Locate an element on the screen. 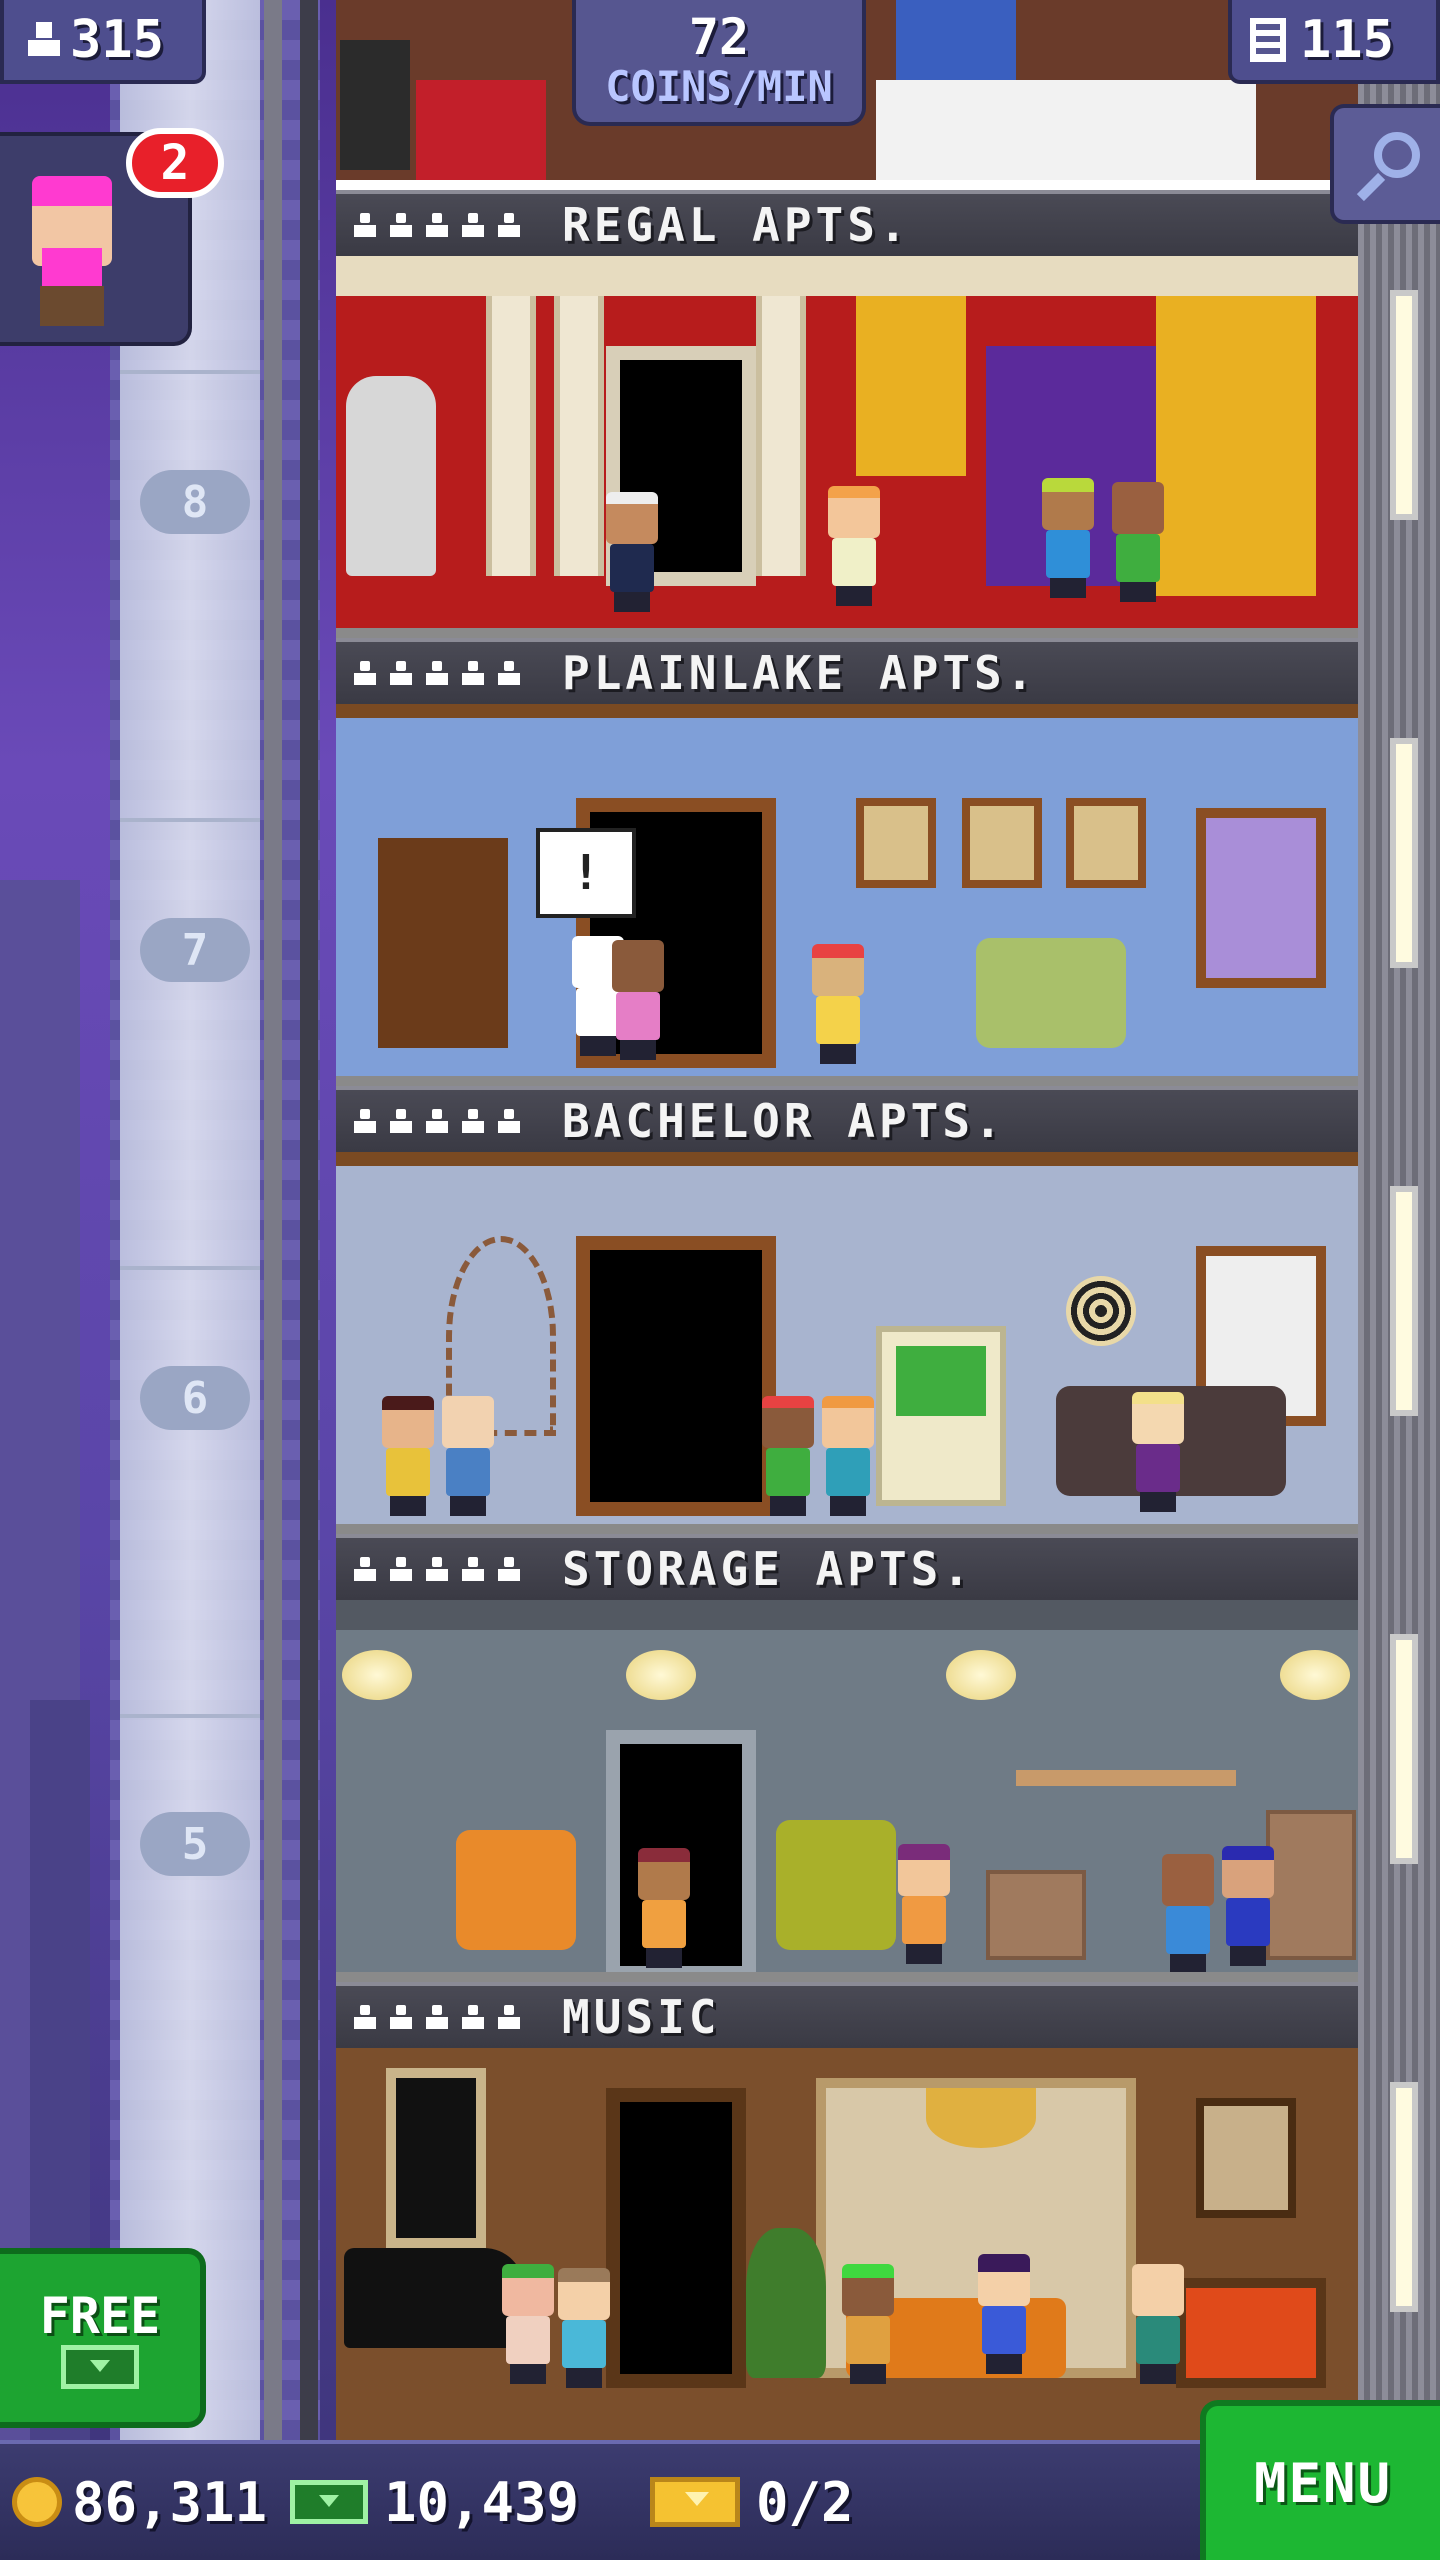 The image size is (1440, 2560). floor-label-bar: MUSIC is located at coordinates (847, 2015).